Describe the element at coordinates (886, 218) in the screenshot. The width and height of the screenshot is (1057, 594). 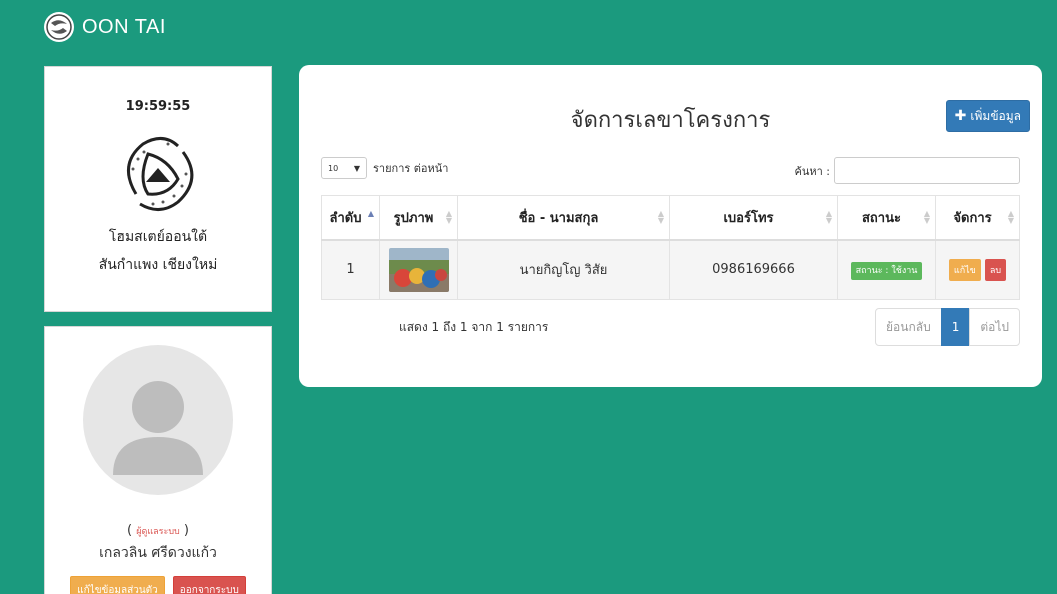
I see `col-header-status: สถานะ ▲ ▼` at that location.